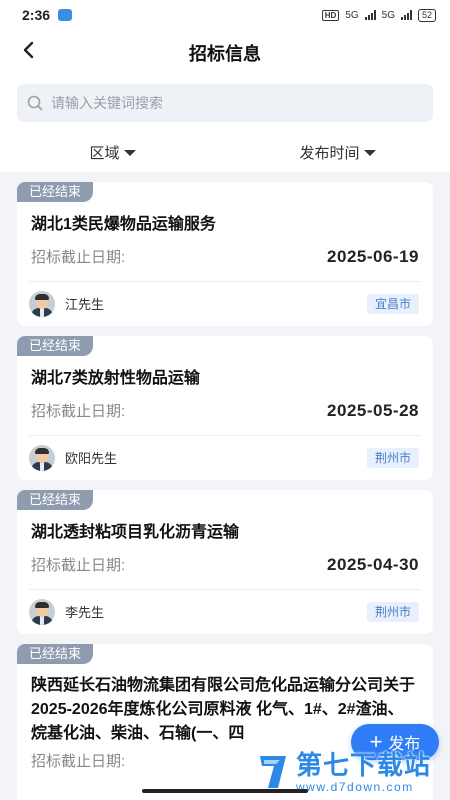 Image resolution: width=450 pixels, height=800 pixels. Describe the element at coordinates (373, 564) in the screenshot. I see `deadline-value: 2025-04-30` at that location.